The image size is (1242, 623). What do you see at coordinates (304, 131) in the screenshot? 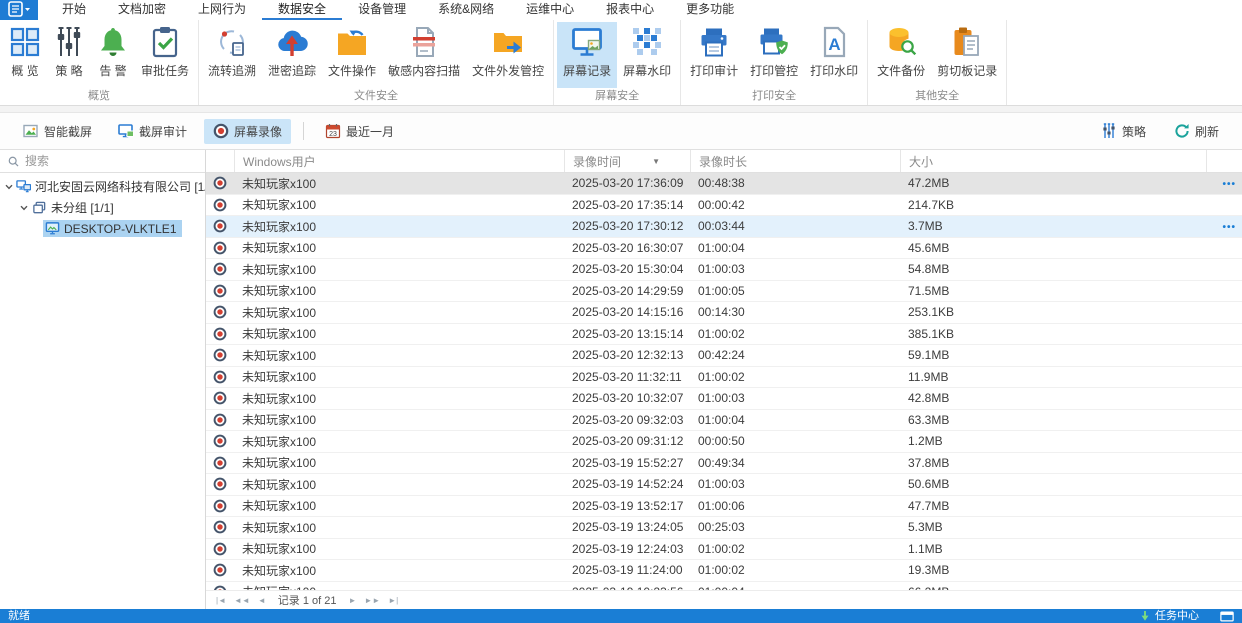
I see `toolbar-divider` at bounding box center [304, 131].